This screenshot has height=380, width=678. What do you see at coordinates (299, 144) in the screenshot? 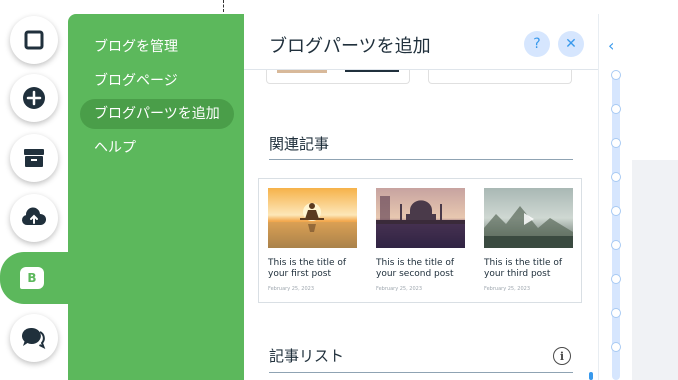
I see `section-title-related-posts: 関連記事` at bounding box center [299, 144].